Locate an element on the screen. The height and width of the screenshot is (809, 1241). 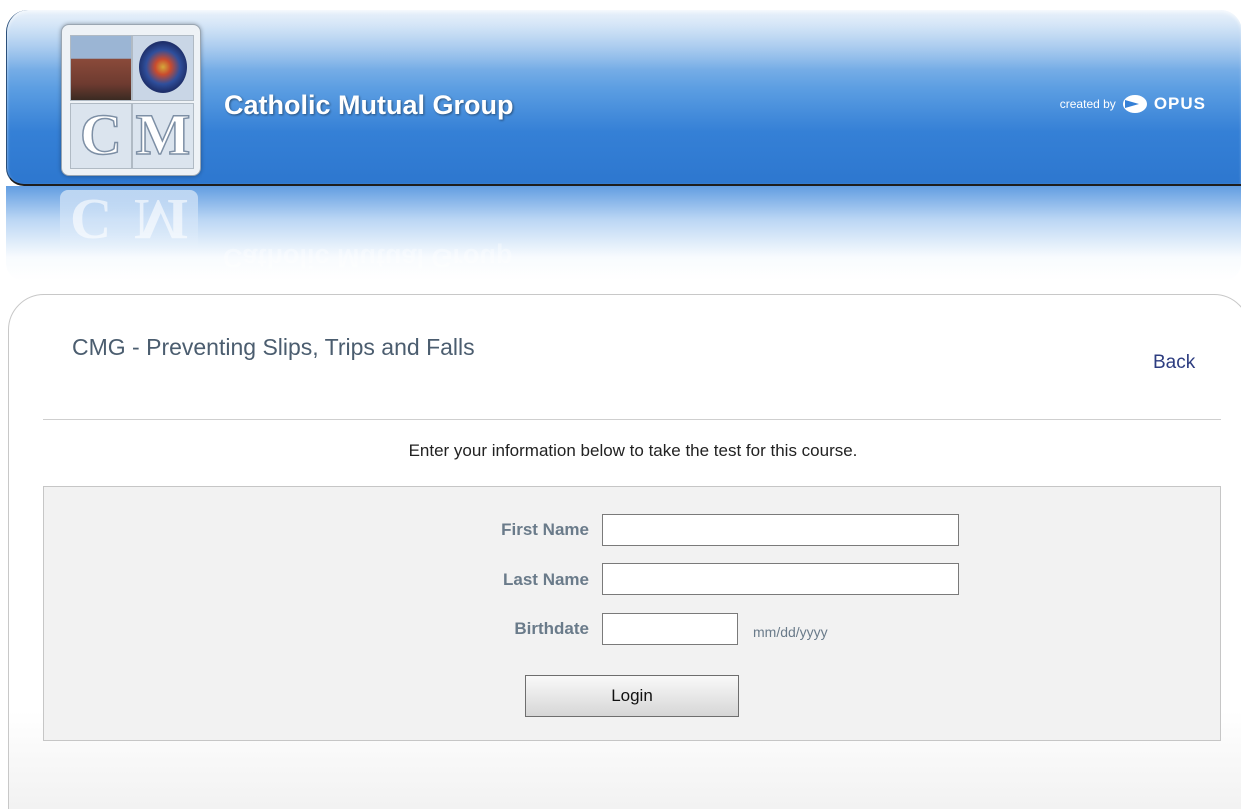
rose-window-icon is located at coordinates (163, 67).